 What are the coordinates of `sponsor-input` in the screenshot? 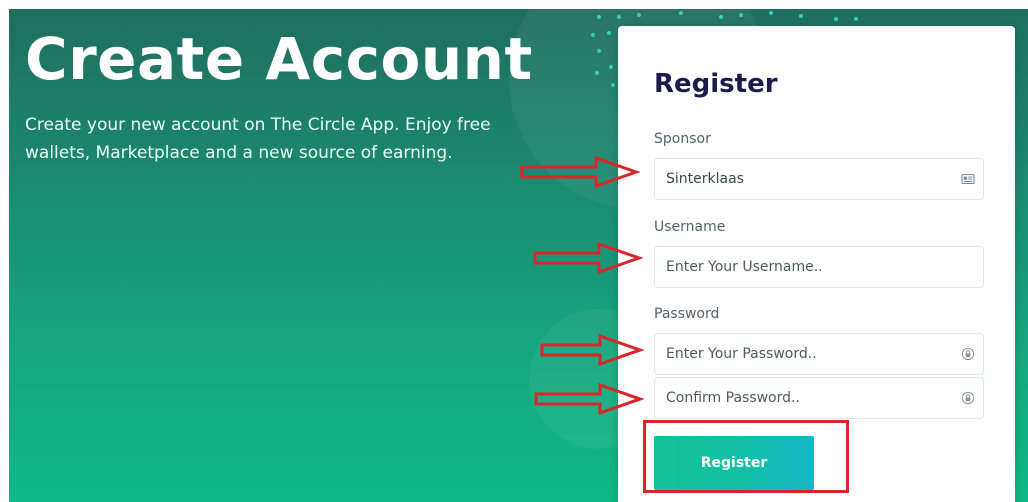 It's located at (805, 179).